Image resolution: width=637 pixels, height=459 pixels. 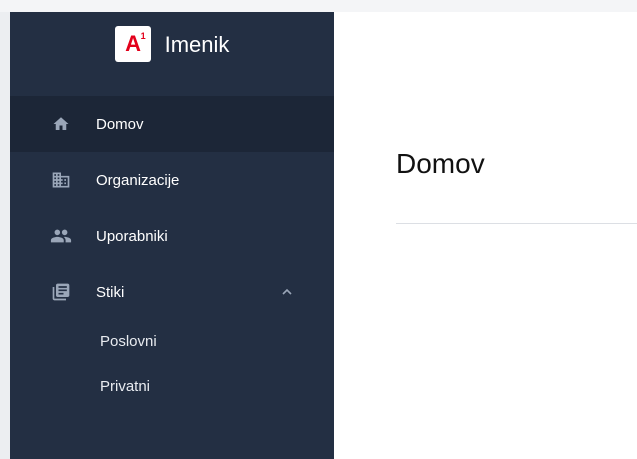 I want to click on sidebar-item-uporabniki: Uporabniki, so click(x=172, y=236).